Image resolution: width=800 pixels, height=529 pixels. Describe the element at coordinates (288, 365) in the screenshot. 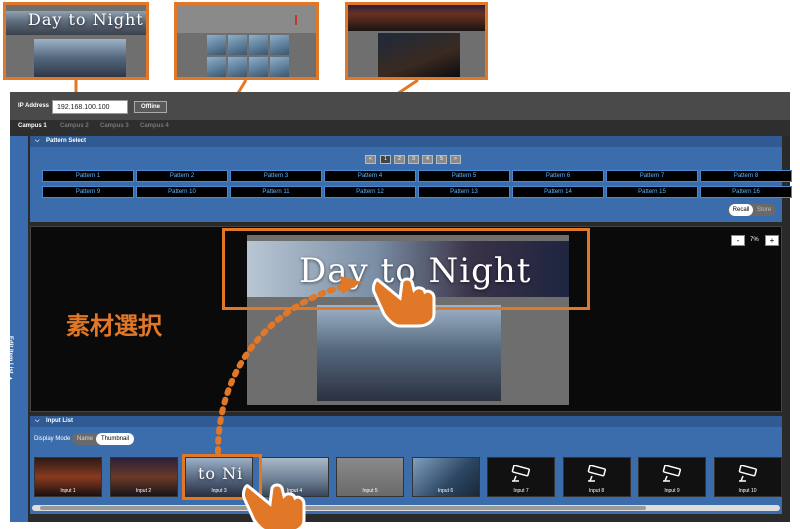

I see `drag-arrow` at that location.